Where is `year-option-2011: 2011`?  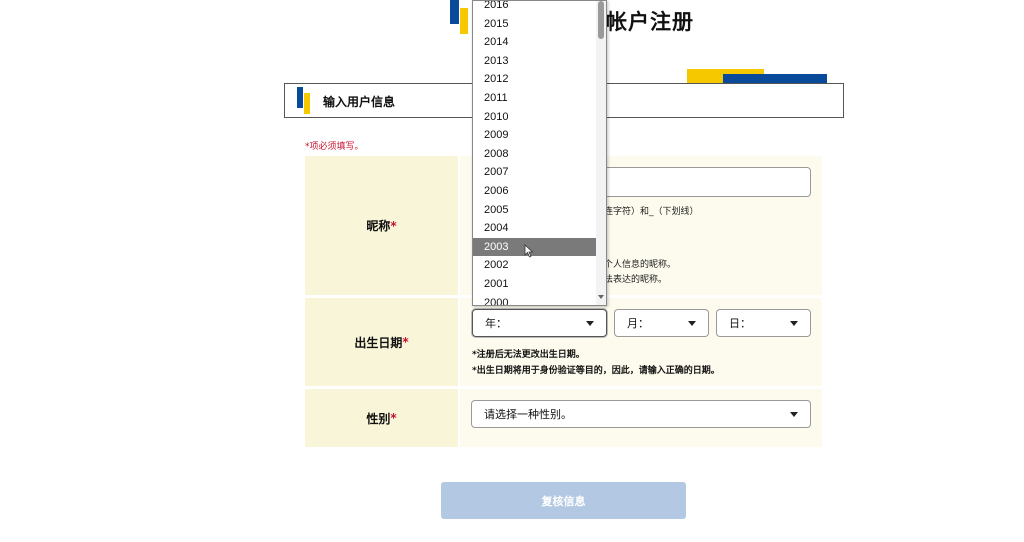
year-option-2011: 2011 is located at coordinates (535, 98).